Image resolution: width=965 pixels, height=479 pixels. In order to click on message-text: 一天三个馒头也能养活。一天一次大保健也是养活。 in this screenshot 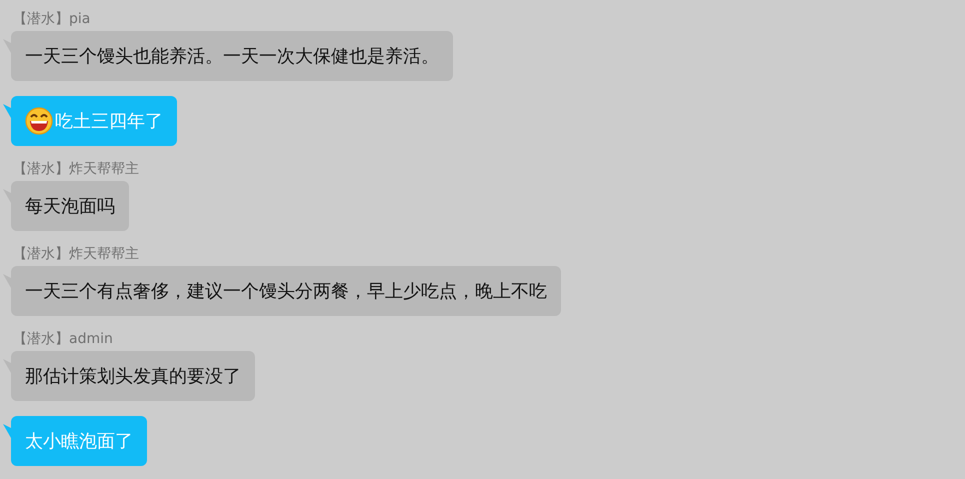, I will do `click(232, 56)`.